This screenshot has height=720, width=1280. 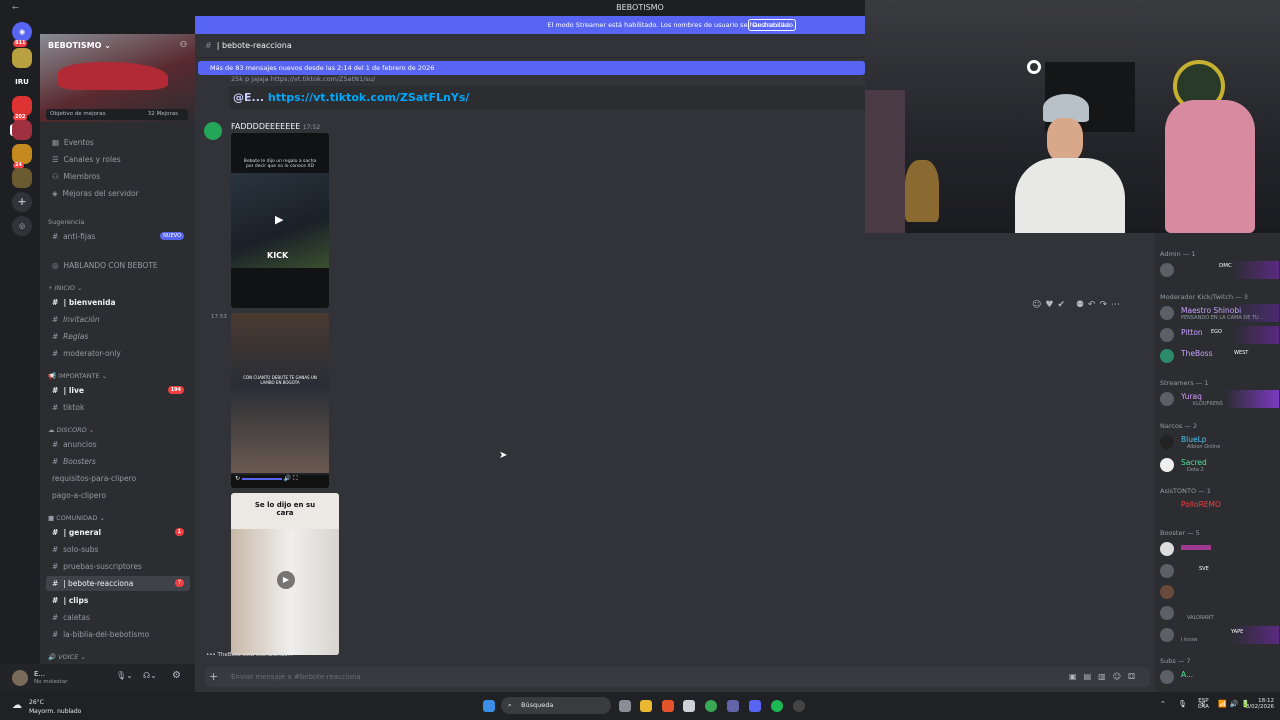 I want to click on user-avatar, so click(x=20, y=678).